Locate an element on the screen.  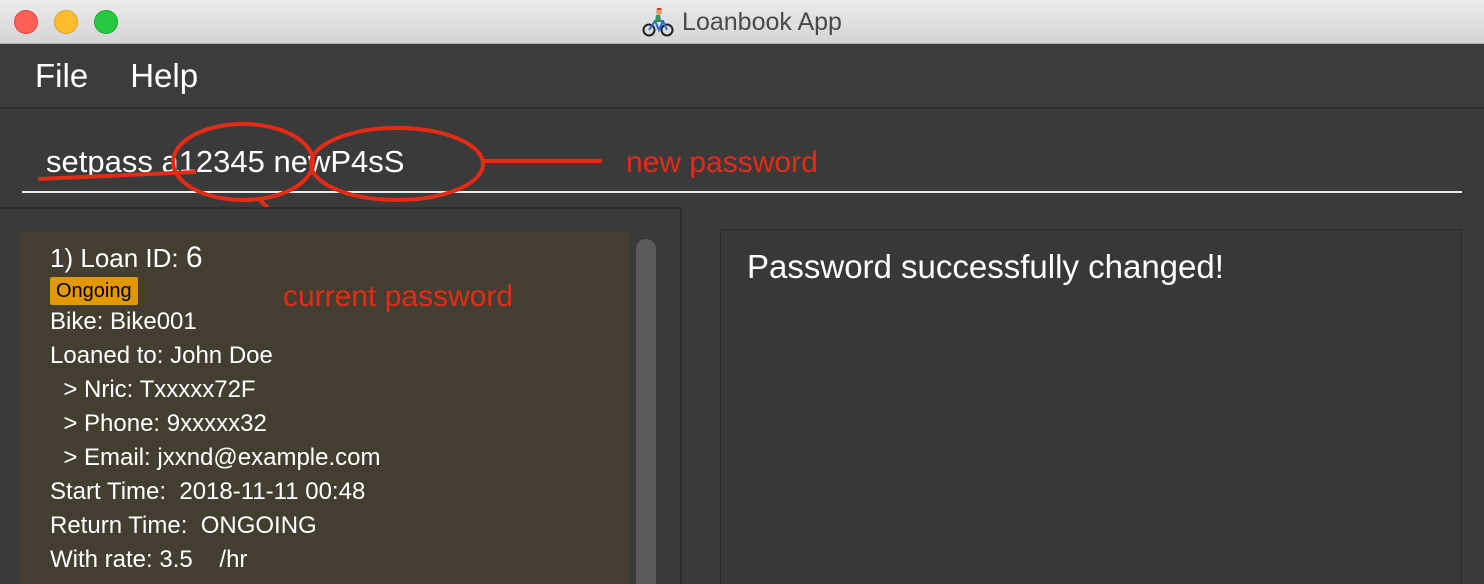
loan-start-time: Start Time: 2018-11-11 00:48 is located at coordinates (208, 491).